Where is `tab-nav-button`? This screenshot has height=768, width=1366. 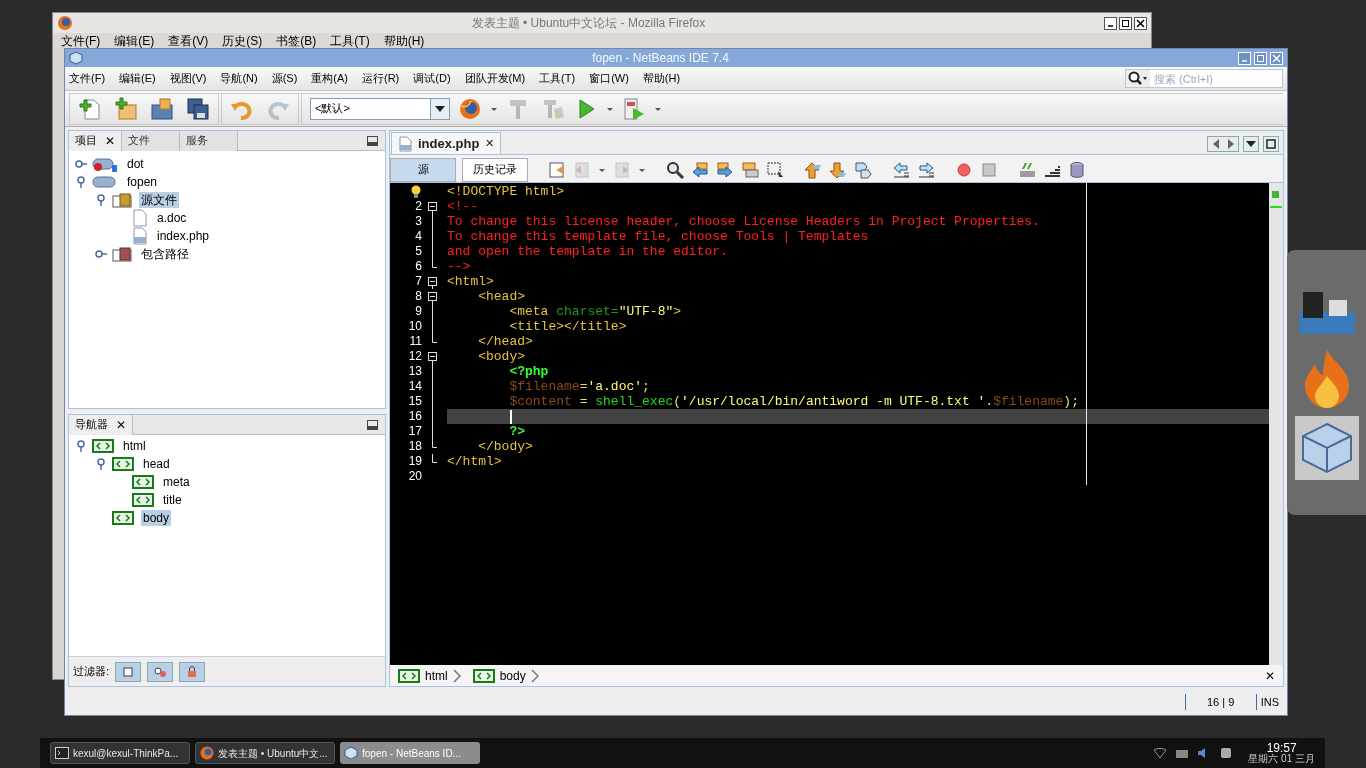 tab-nav-button is located at coordinates (1223, 144).